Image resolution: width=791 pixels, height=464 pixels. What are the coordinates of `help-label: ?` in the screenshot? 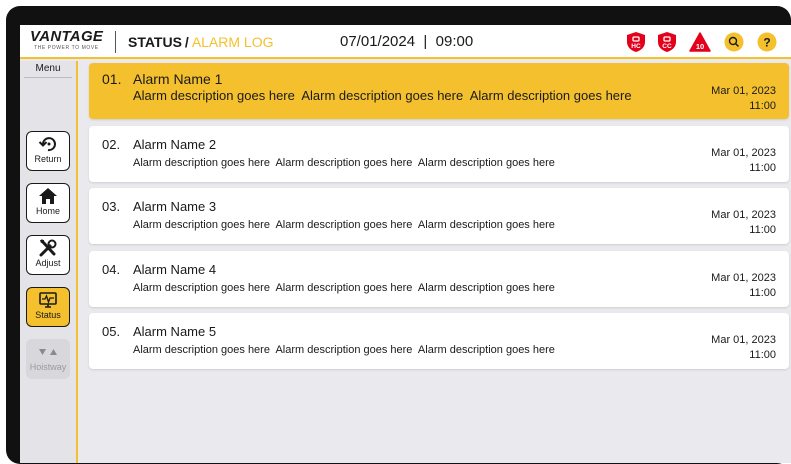 It's located at (766, 43).